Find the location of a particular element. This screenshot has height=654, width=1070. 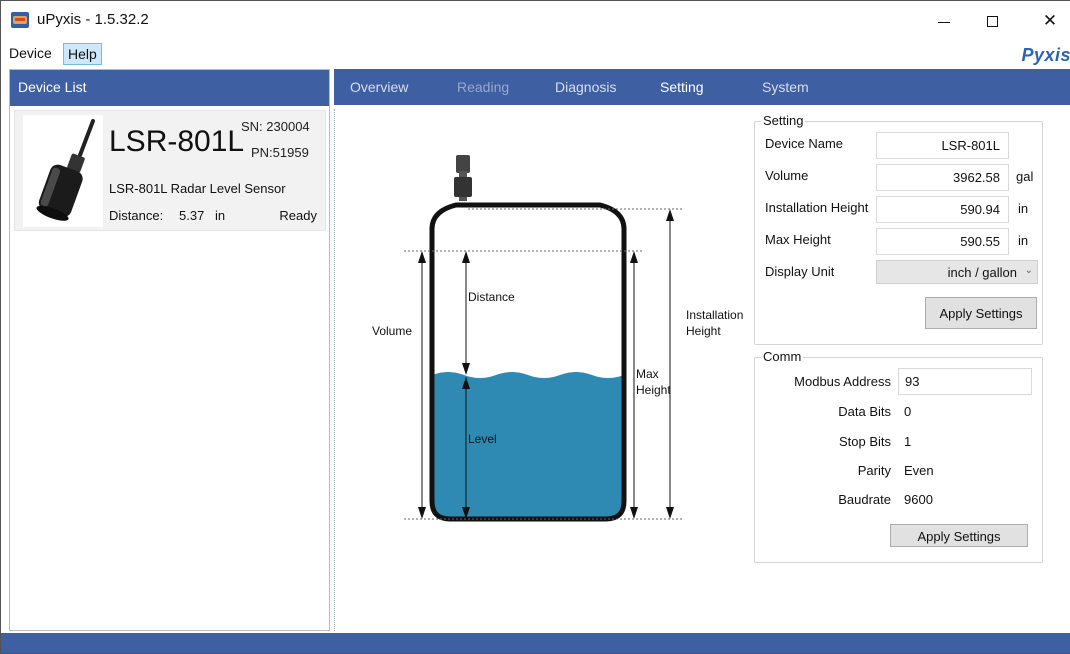

tab-overview: Overview is located at coordinates (379, 87).